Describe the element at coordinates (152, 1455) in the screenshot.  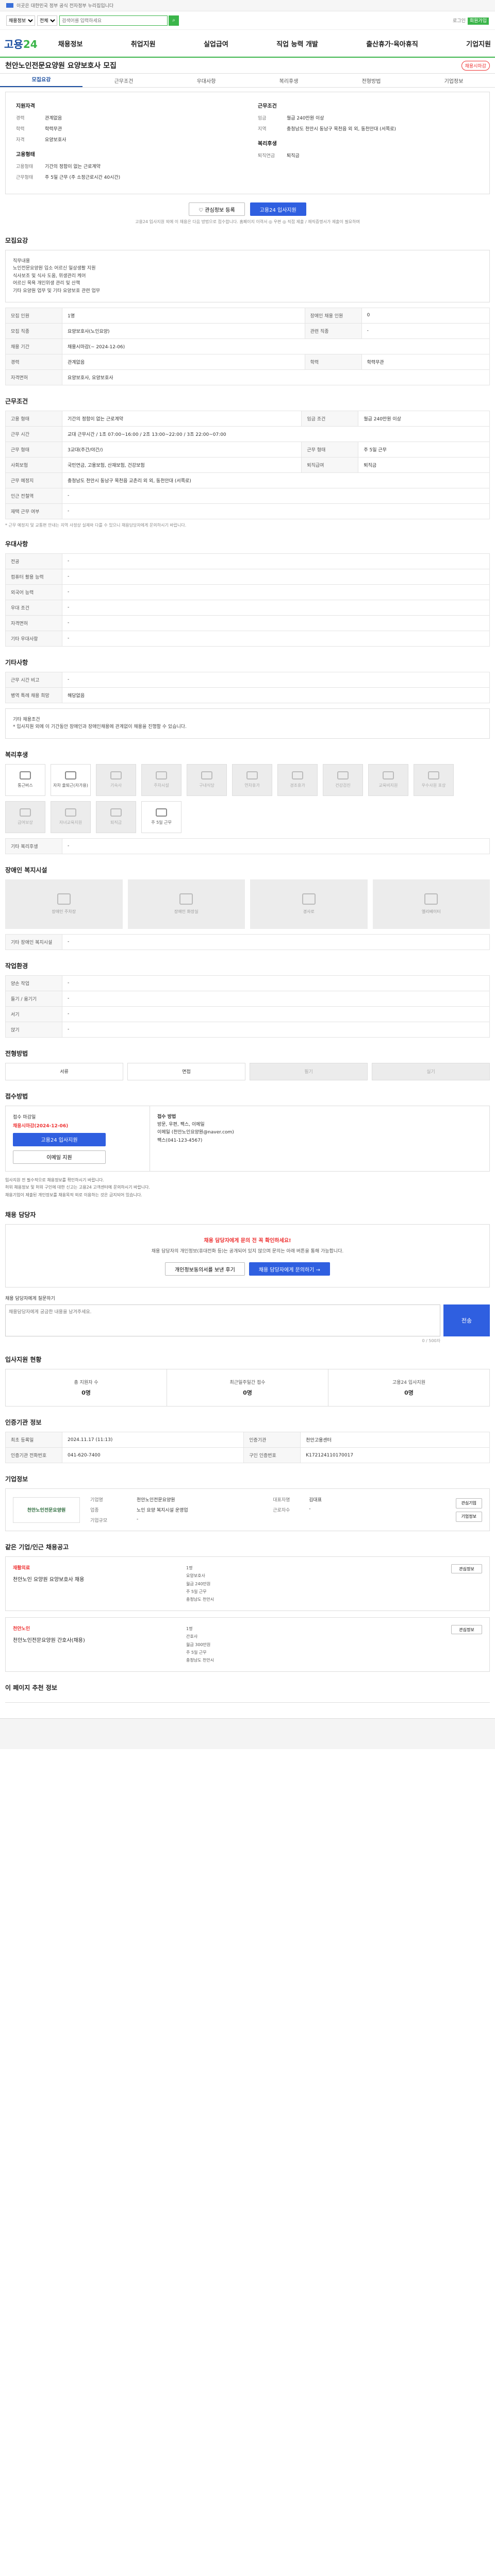
I see `row-value: 041-620-7400` at that location.